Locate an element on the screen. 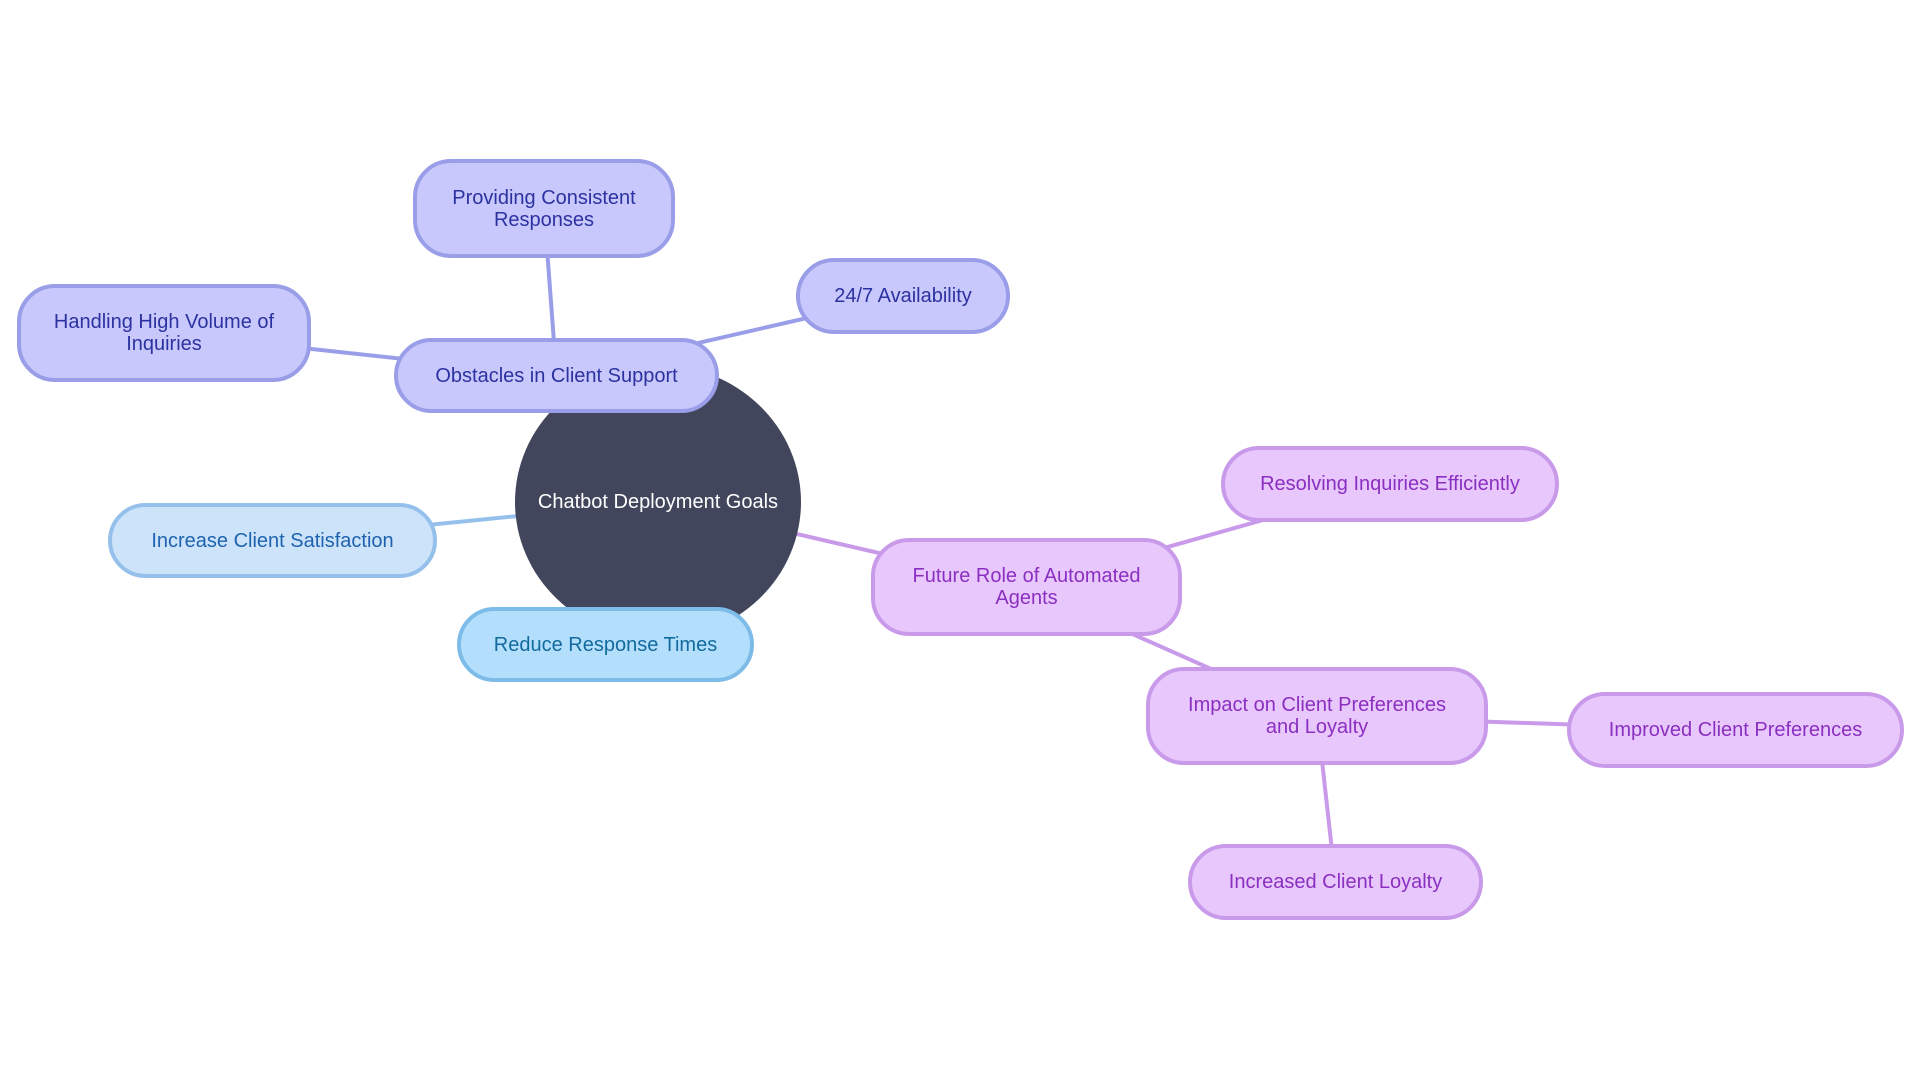  node-impact-on-client-preferences-and-loyalty: Impact on Client Preferences and Loyalty is located at coordinates (1317, 716).